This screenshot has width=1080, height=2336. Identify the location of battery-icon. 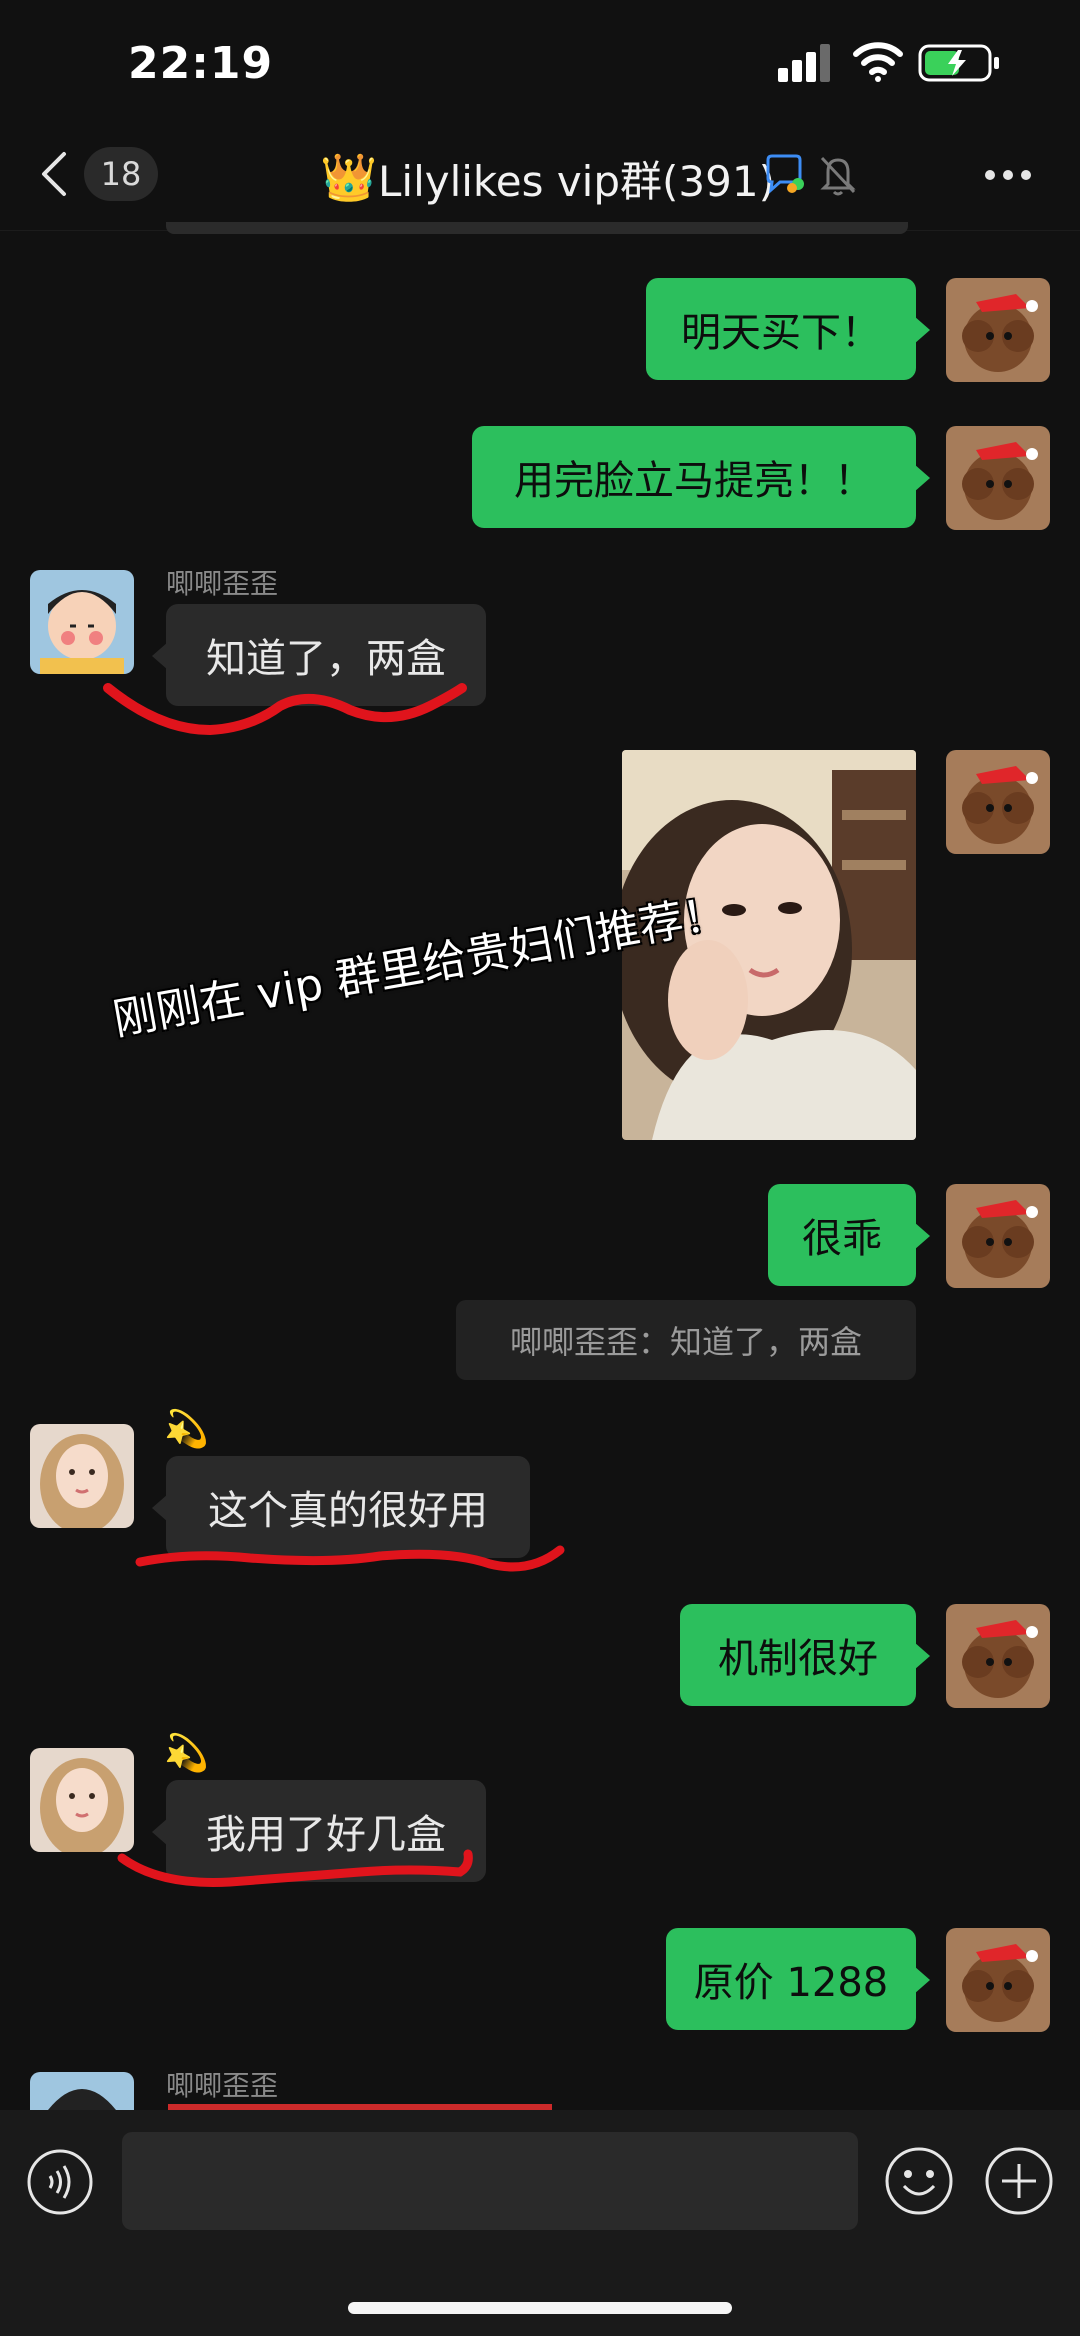
(958, 63).